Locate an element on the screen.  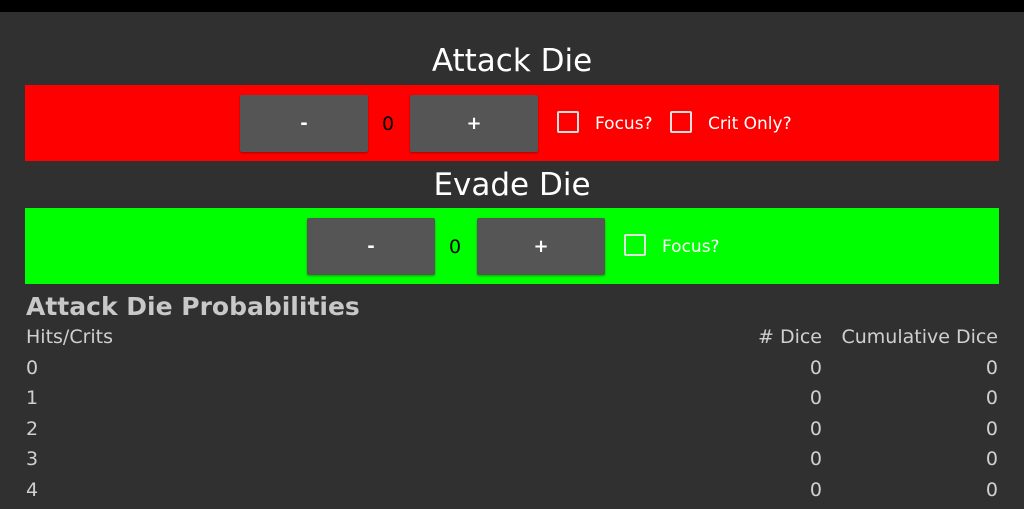
header-cumulative-dice: Cumulative Dice is located at coordinates (919, 337).